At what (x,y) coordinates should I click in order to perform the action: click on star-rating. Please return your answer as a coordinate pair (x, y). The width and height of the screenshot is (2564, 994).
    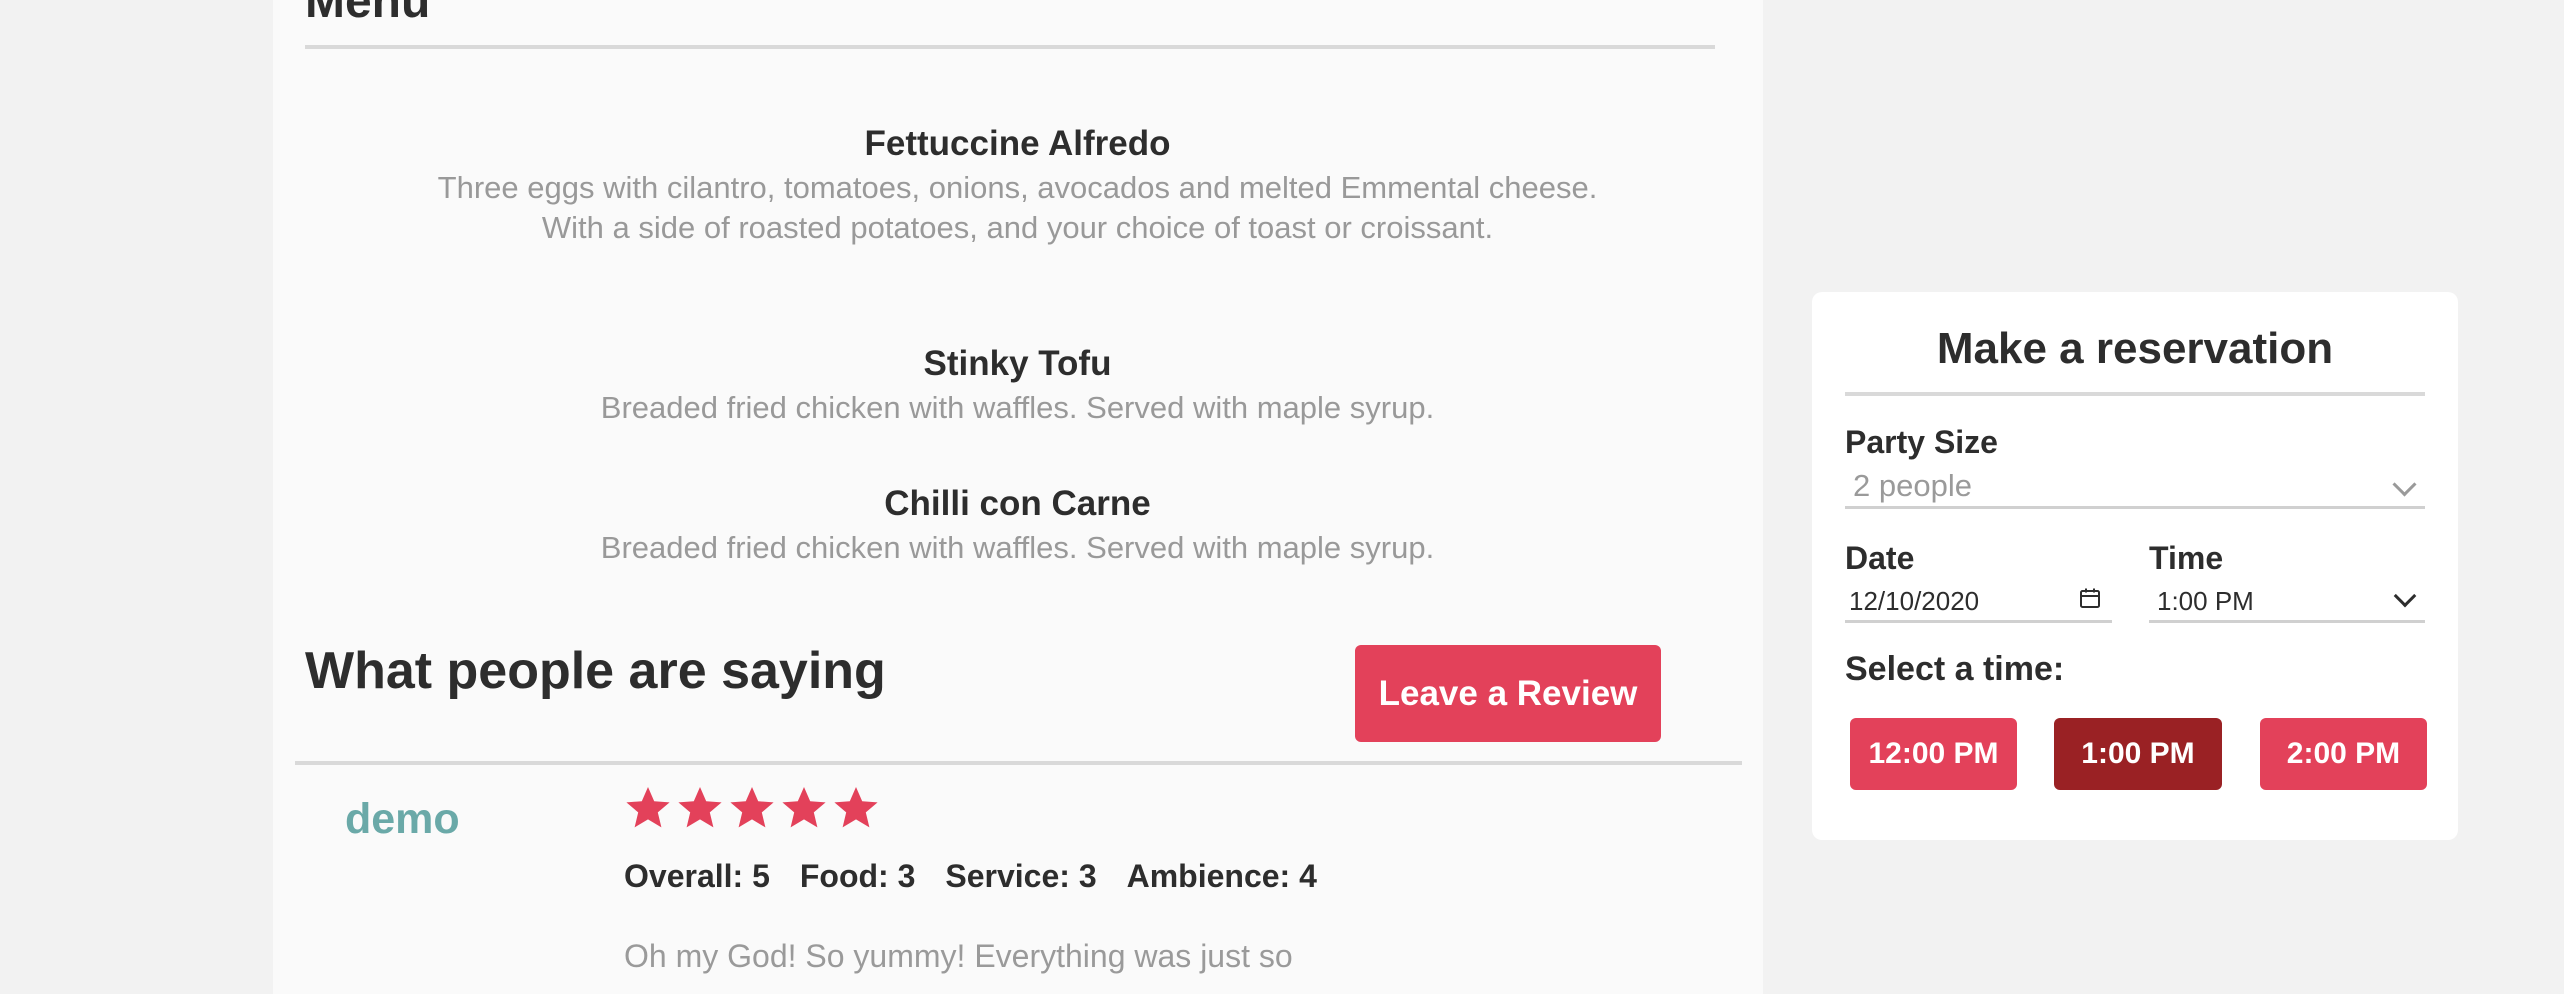
    Looking at the image, I should click on (752, 808).